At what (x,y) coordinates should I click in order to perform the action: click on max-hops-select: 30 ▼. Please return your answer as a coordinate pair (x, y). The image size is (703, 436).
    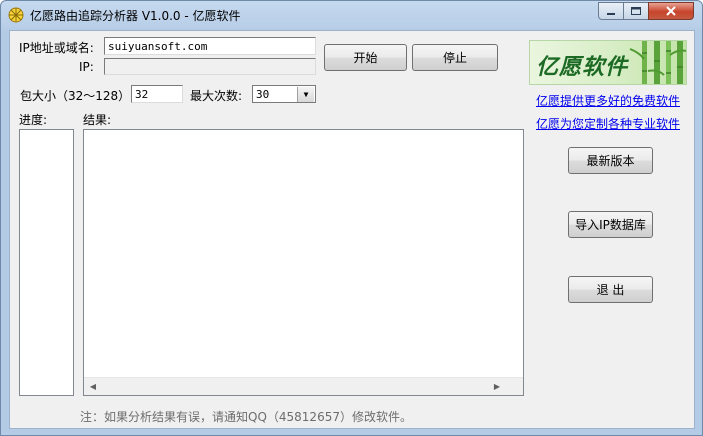
    Looking at the image, I should click on (284, 94).